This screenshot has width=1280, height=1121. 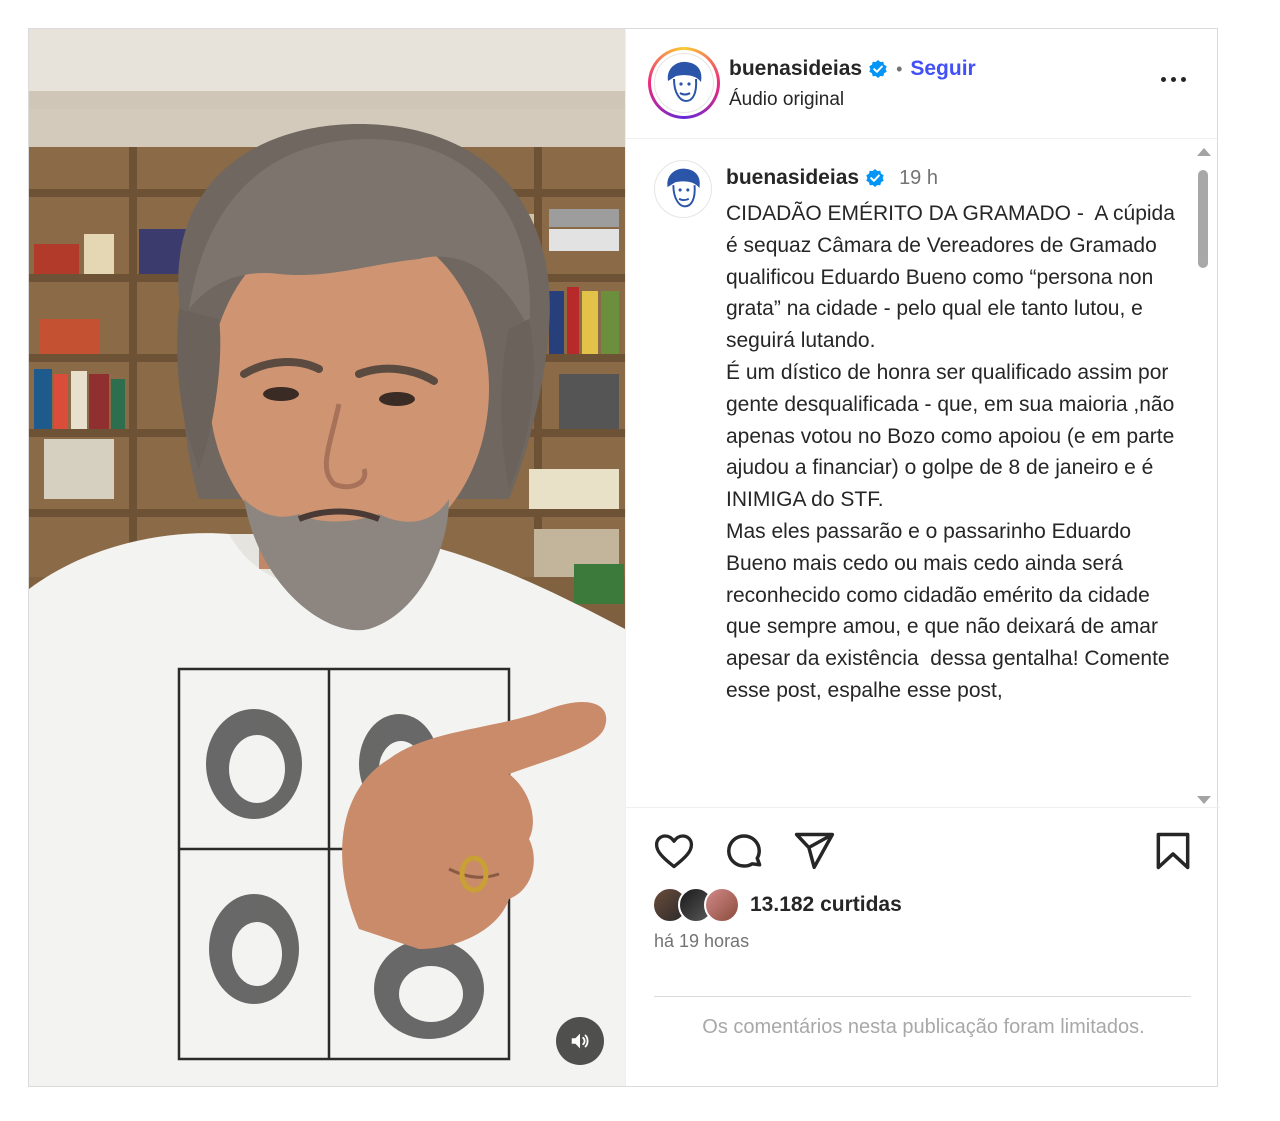 What do you see at coordinates (814, 851) in the screenshot?
I see `share-icon` at bounding box center [814, 851].